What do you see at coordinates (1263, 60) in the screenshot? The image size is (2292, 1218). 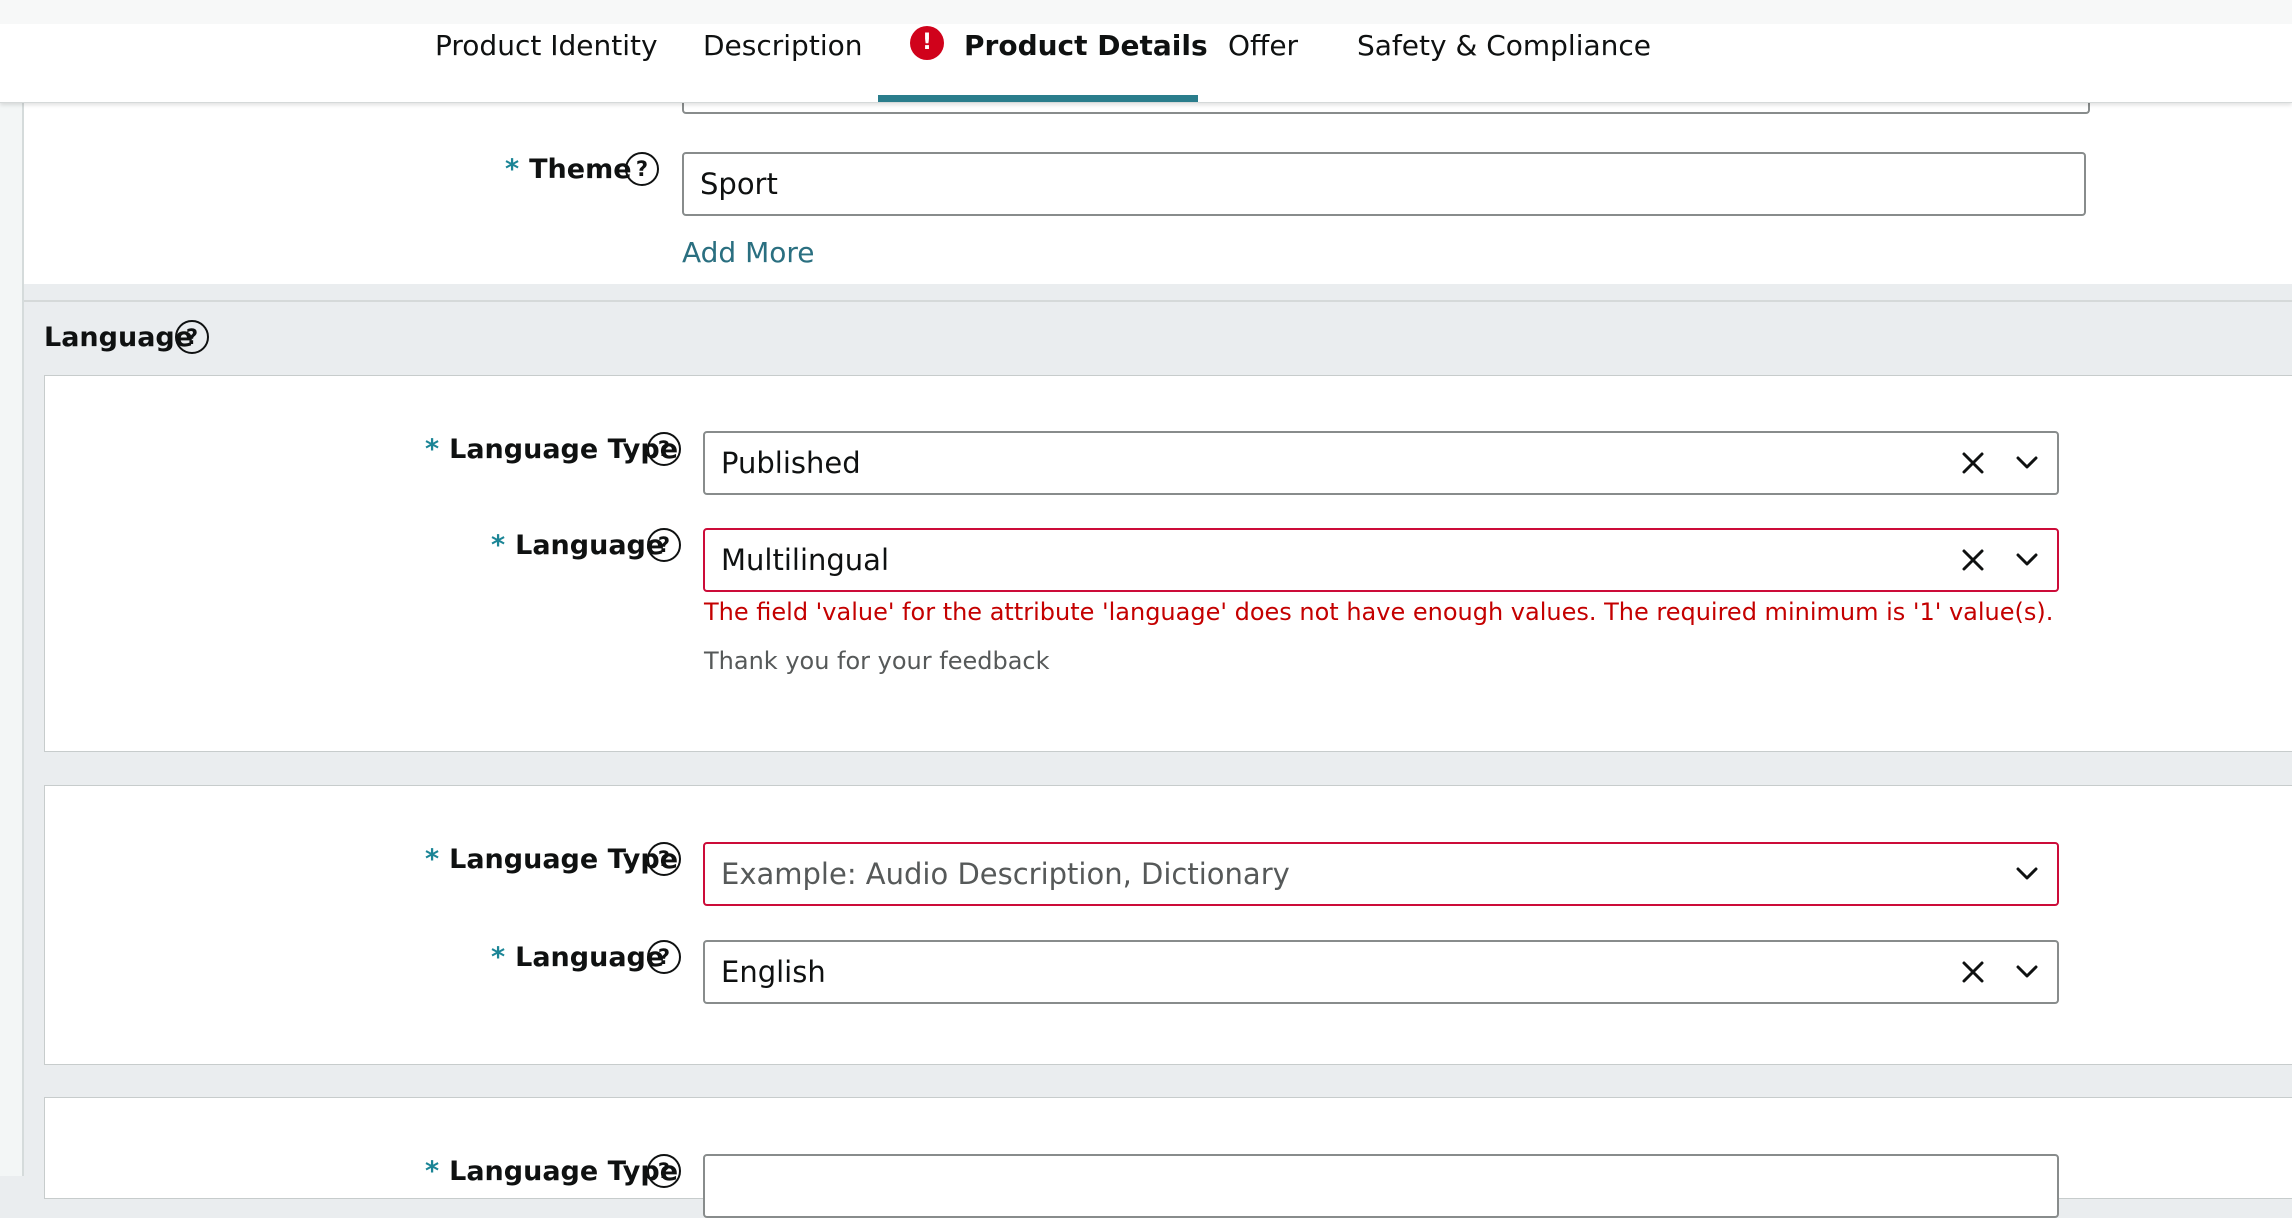 I see `tab-offer: Offer` at bounding box center [1263, 60].